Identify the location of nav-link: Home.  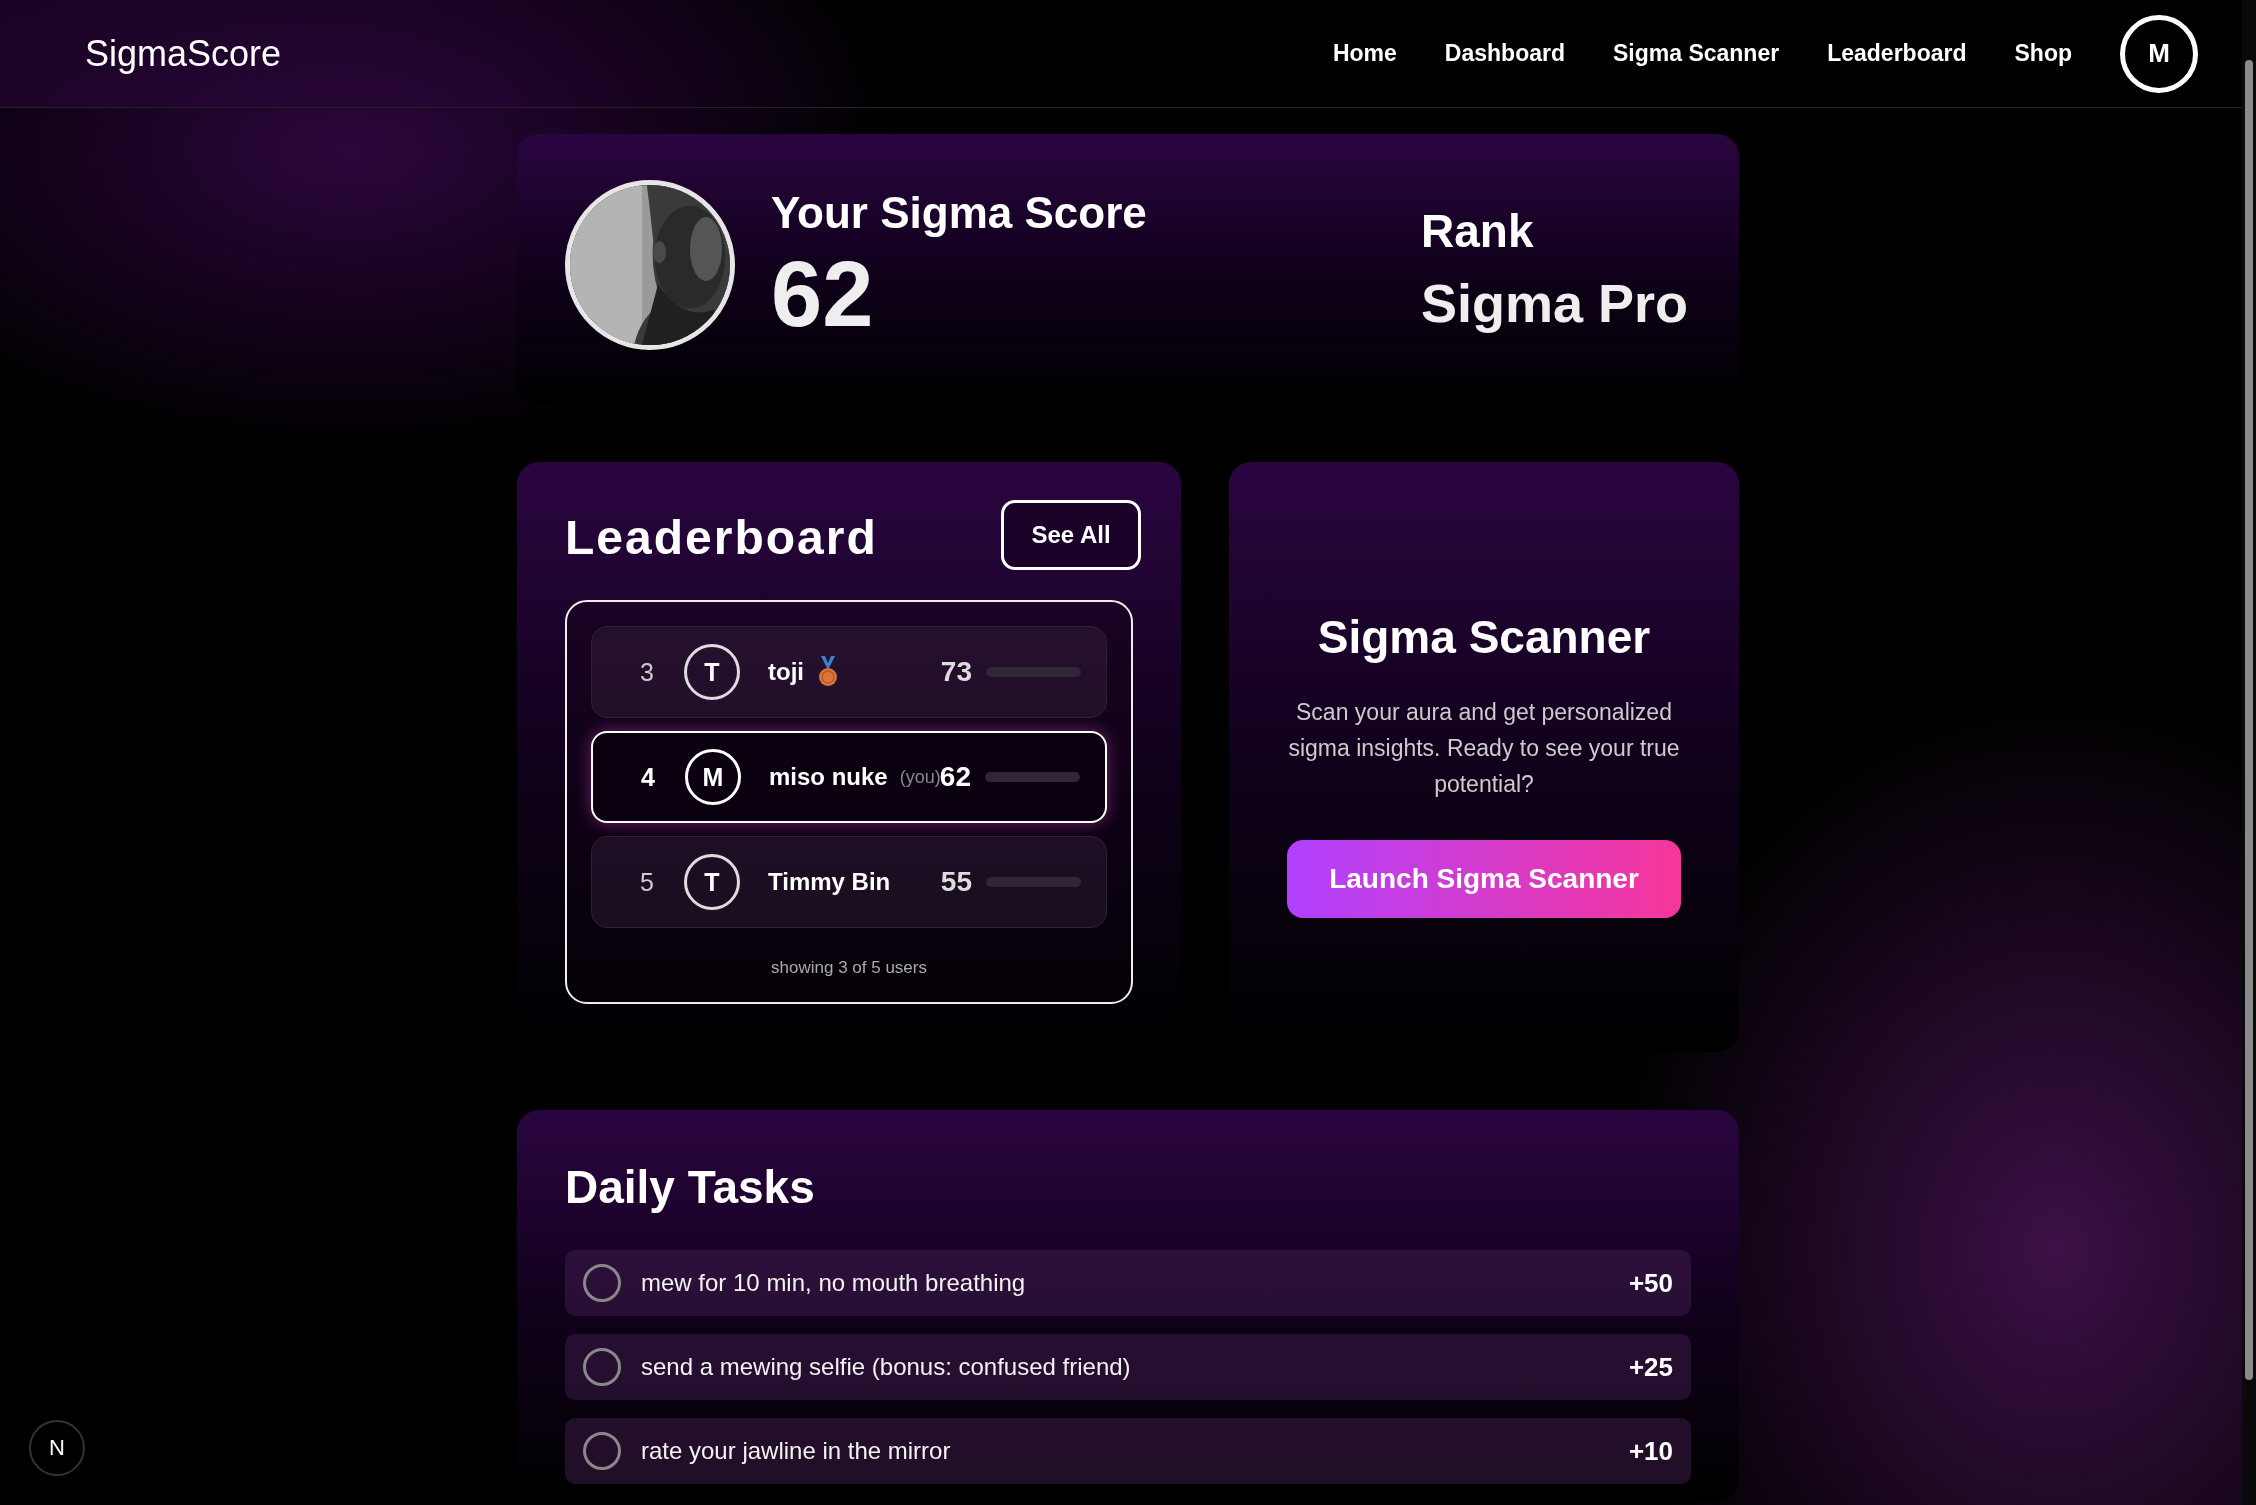
(1364, 53).